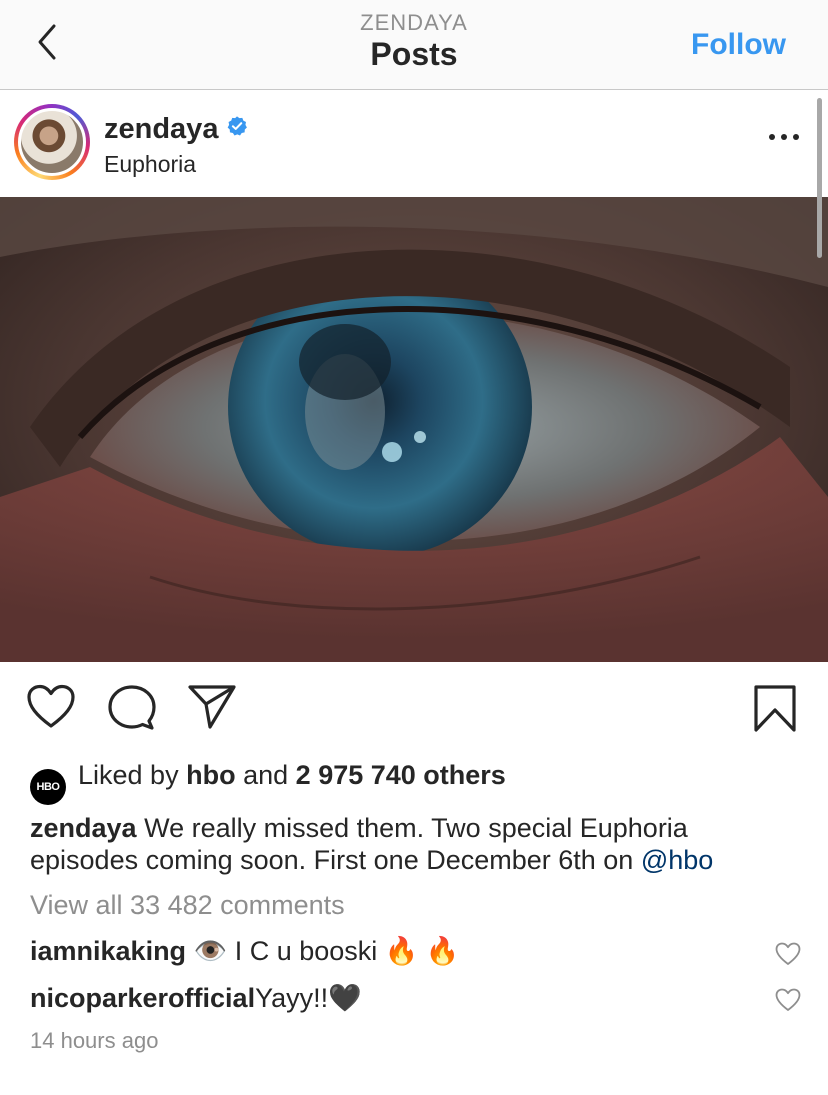 Image resolution: width=828 pixels, height=1095 pixels. Describe the element at coordinates (142, 998) in the screenshot. I see `comment-username: nicoparkerofficial` at that location.